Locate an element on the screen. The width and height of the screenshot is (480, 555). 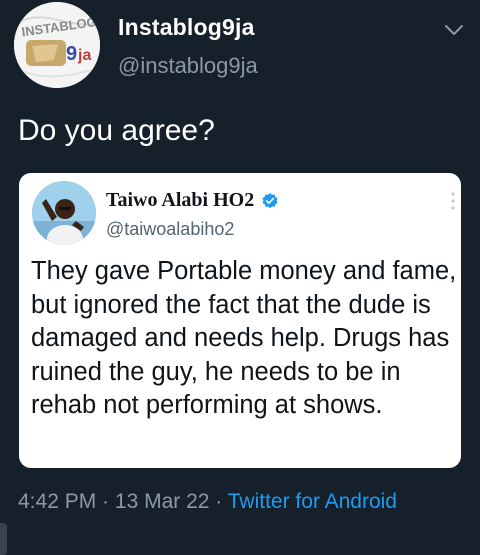
quoted-author-name: Taiwo Alabi HO2 is located at coordinates (180, 200).